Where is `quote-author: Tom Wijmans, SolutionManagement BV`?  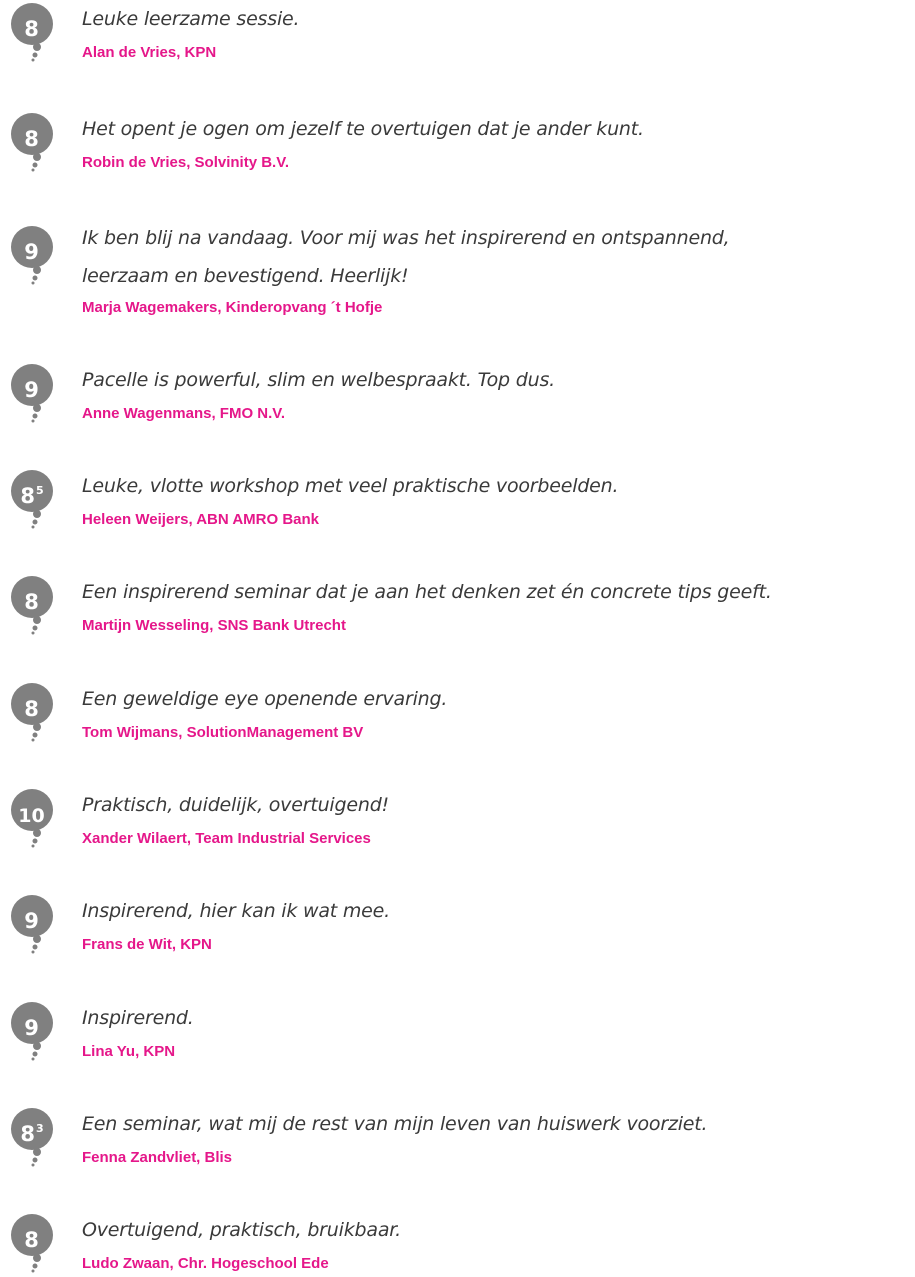
quote-author: Tom Wijmans, SolutionManagement BV is located at coordinates (223, 732).